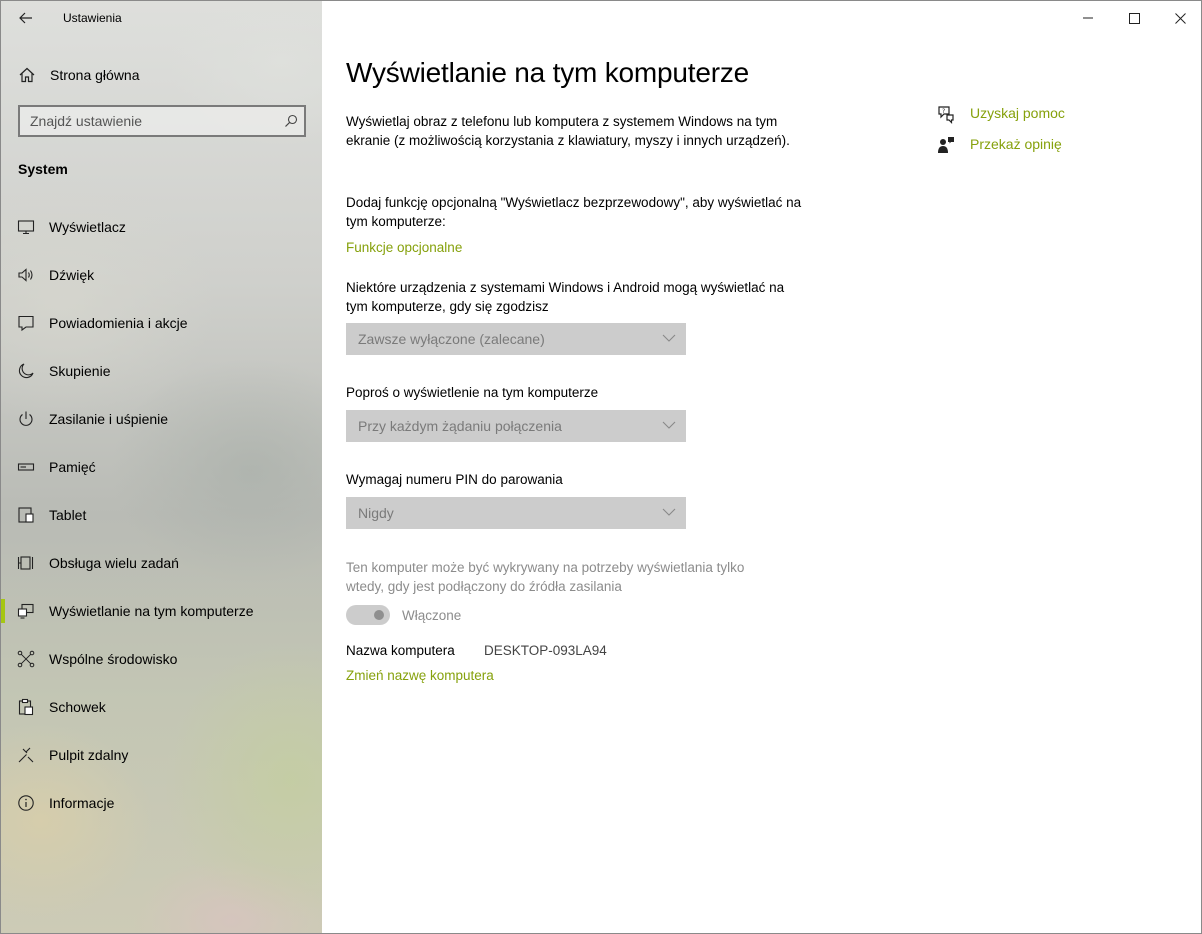 Image resolution: width=1202 pixels, height=934 pixels. I want to click on toggle-knob, so click(379, 615).